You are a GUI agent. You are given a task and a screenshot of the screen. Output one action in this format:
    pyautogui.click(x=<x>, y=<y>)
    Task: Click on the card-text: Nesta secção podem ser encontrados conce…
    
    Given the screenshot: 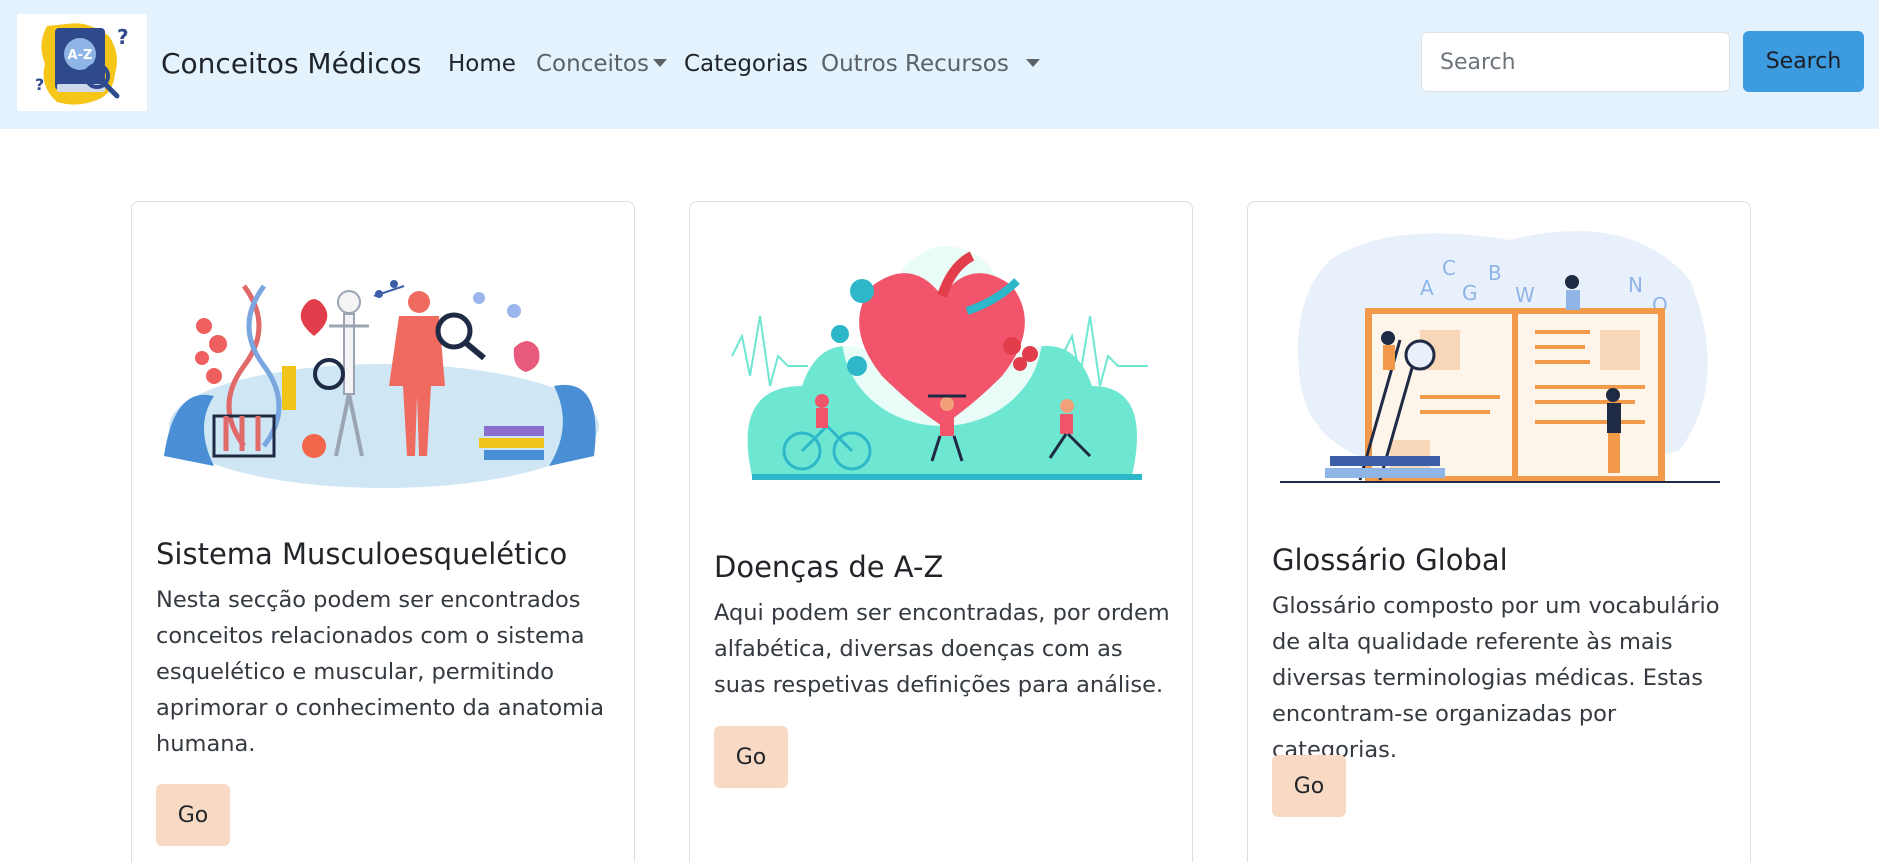 What is the action you would take?
    pyautogui.click(x=380, y=672)
    